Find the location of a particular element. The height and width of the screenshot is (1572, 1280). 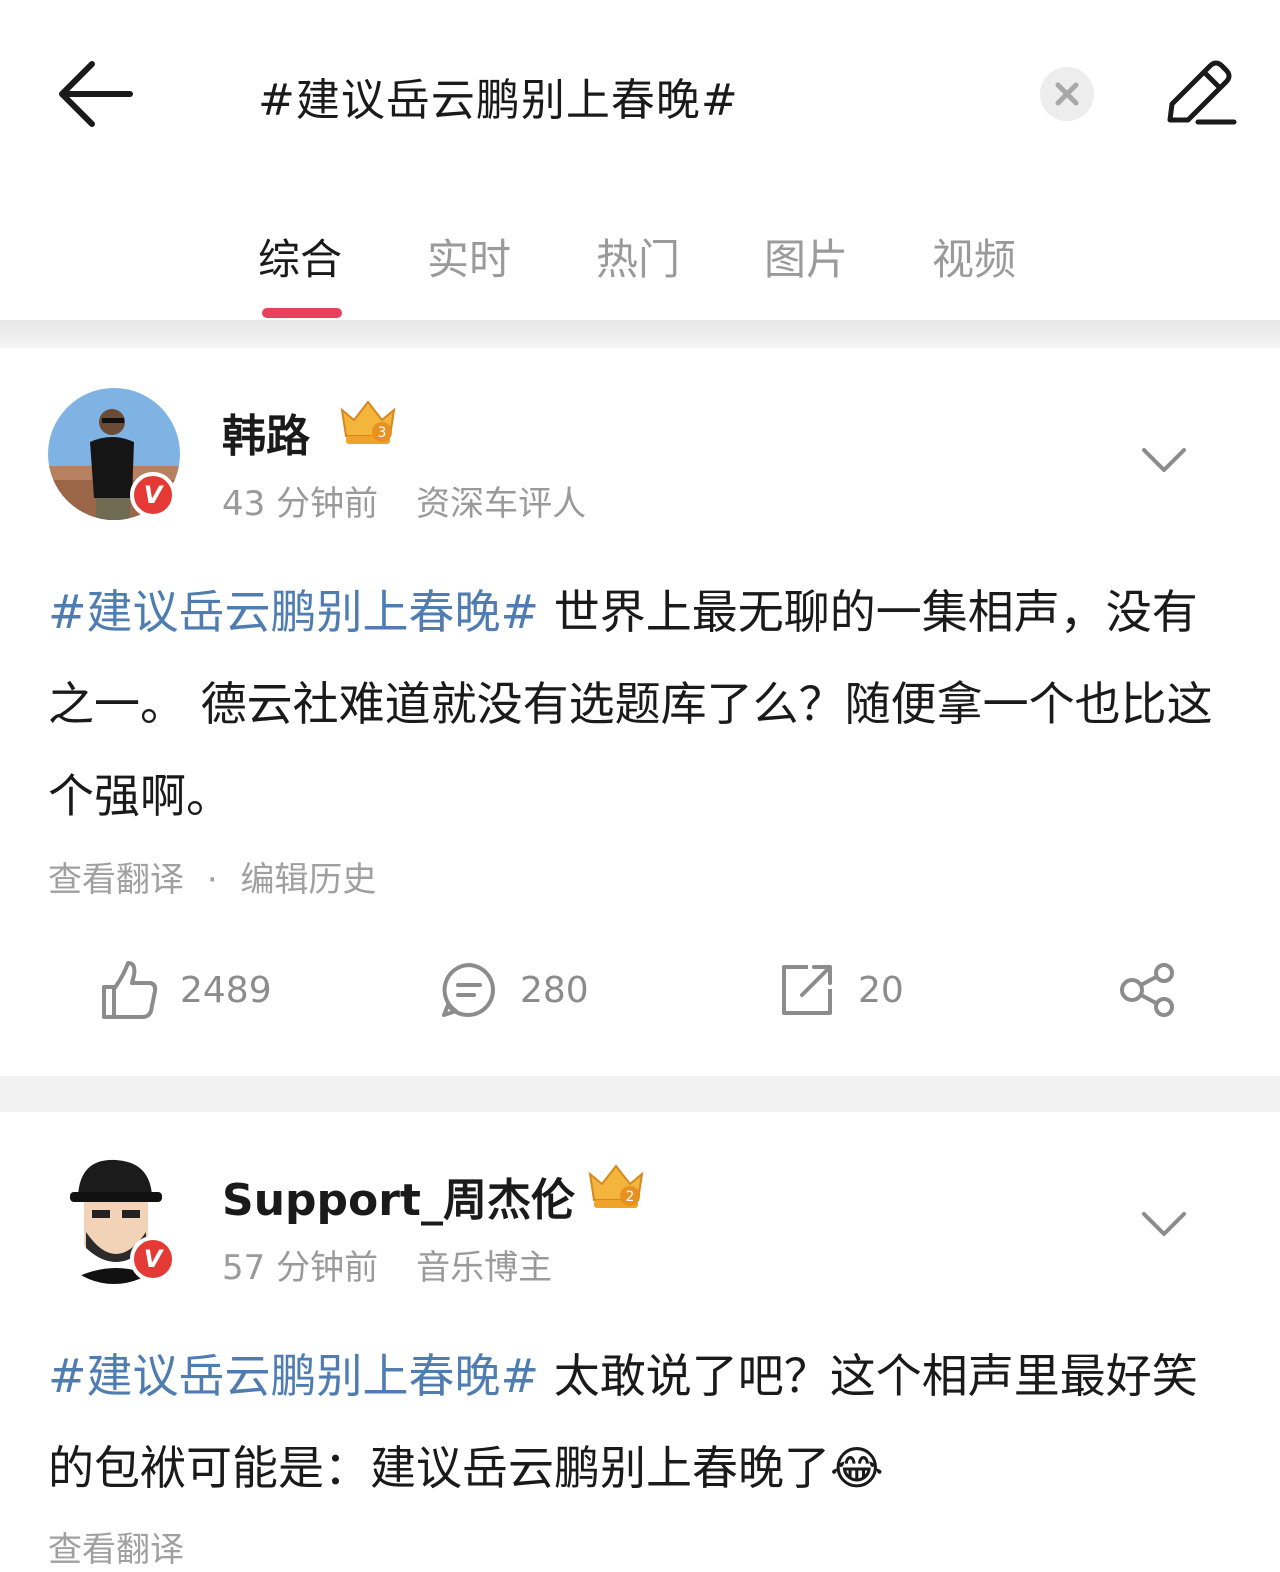

crown-level-icon: 2 is located at coordinates (616, 1186).